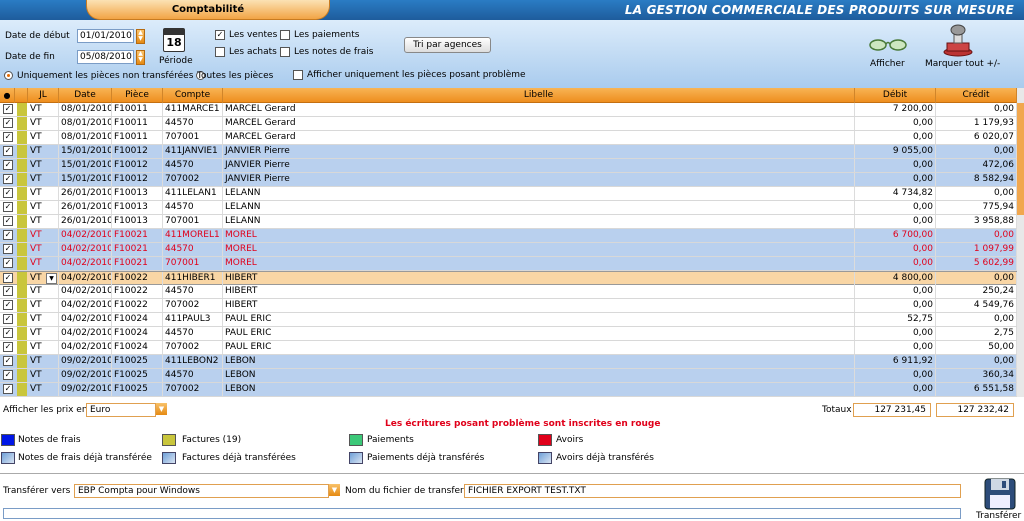  I want to click on date-fin-input: 05/08/2010, so click(105, 57).